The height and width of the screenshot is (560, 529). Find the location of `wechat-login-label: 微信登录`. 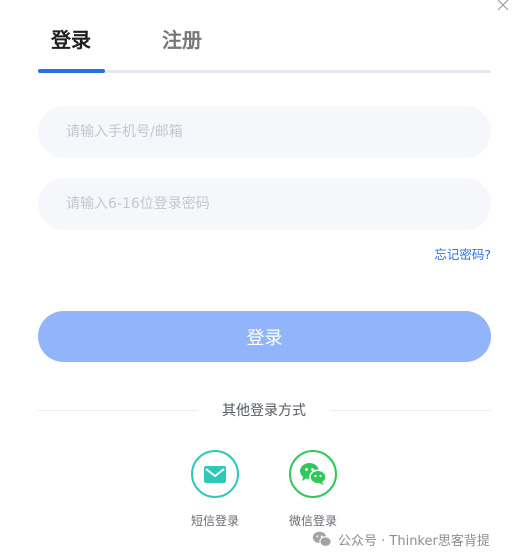

wechat-login-label: 微信登录 is located at coordinates (312, 521).